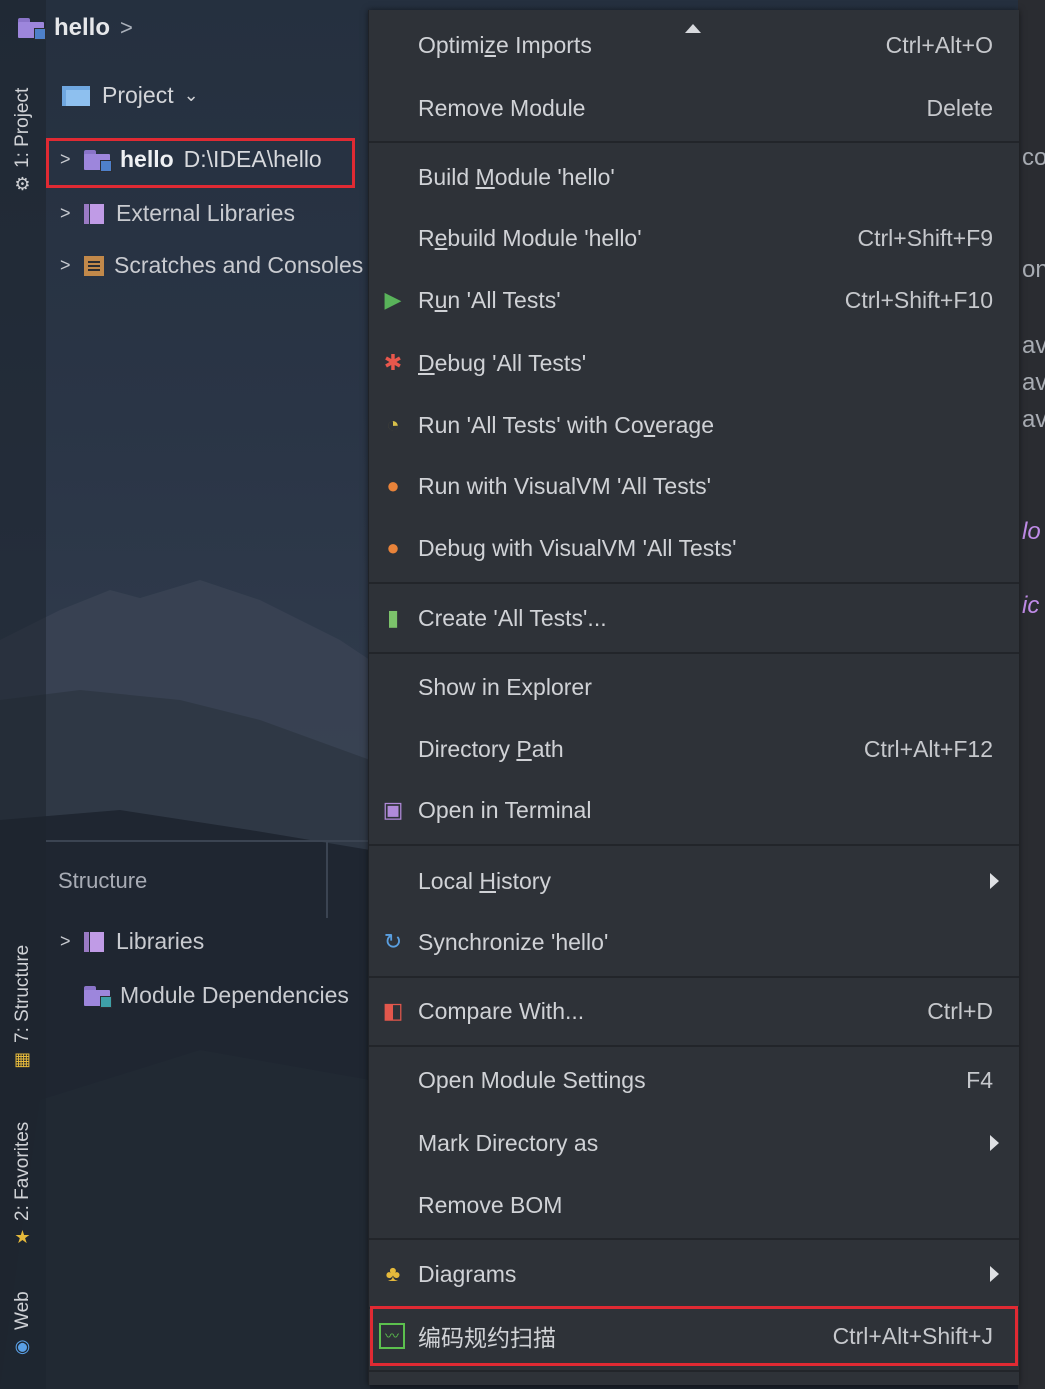  What do you see at coordinates (694, 1274) in the screenshot?
I see `menu-item-diagrams: ♣ Diagrams` at bounding box center [694, 1274].